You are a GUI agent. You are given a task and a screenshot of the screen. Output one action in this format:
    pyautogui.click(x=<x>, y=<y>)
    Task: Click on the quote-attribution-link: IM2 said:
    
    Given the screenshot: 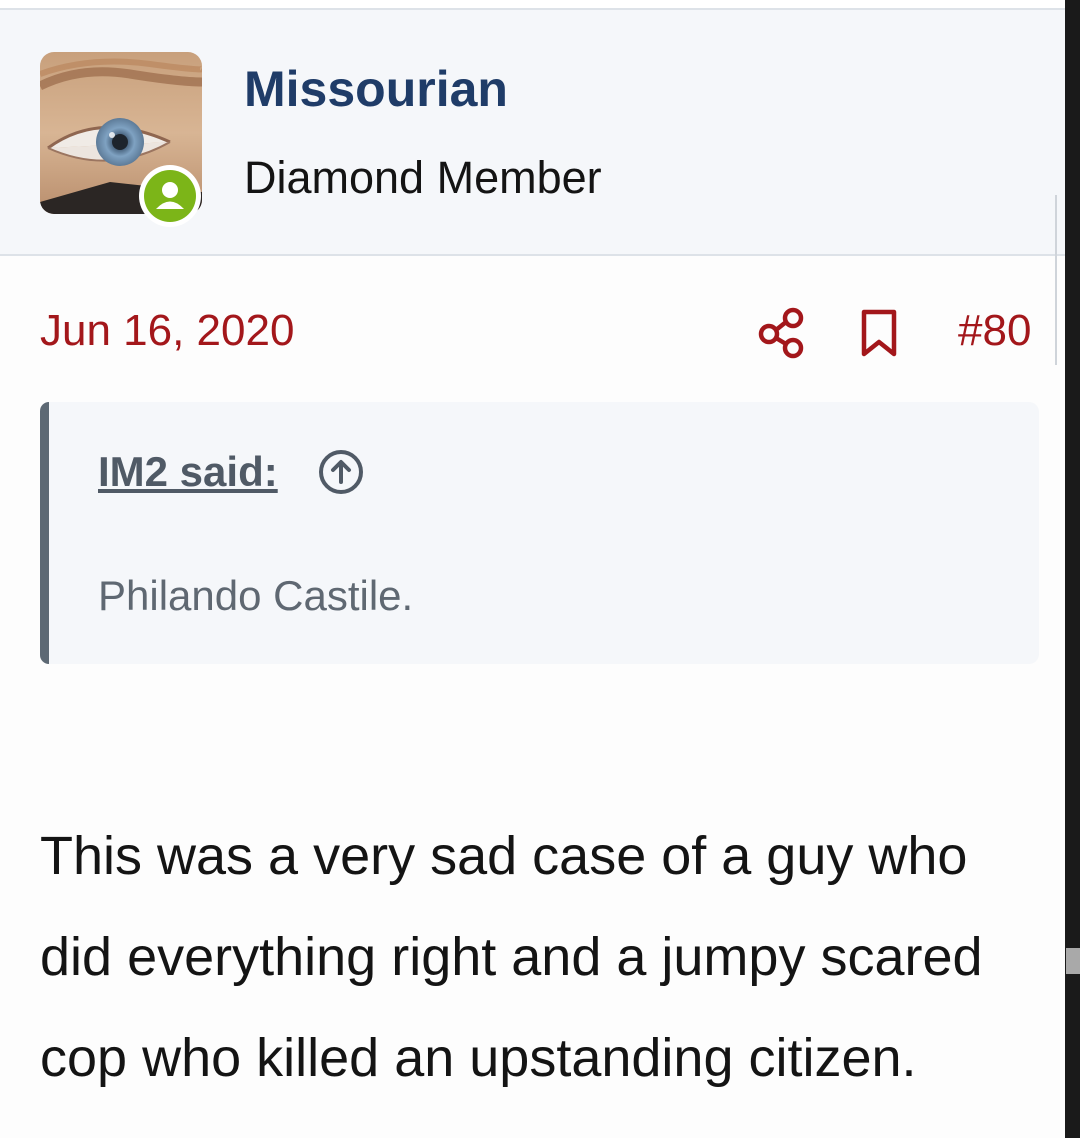 What is the action you would take?
    pyautogui.click(x=188, y=472)
    